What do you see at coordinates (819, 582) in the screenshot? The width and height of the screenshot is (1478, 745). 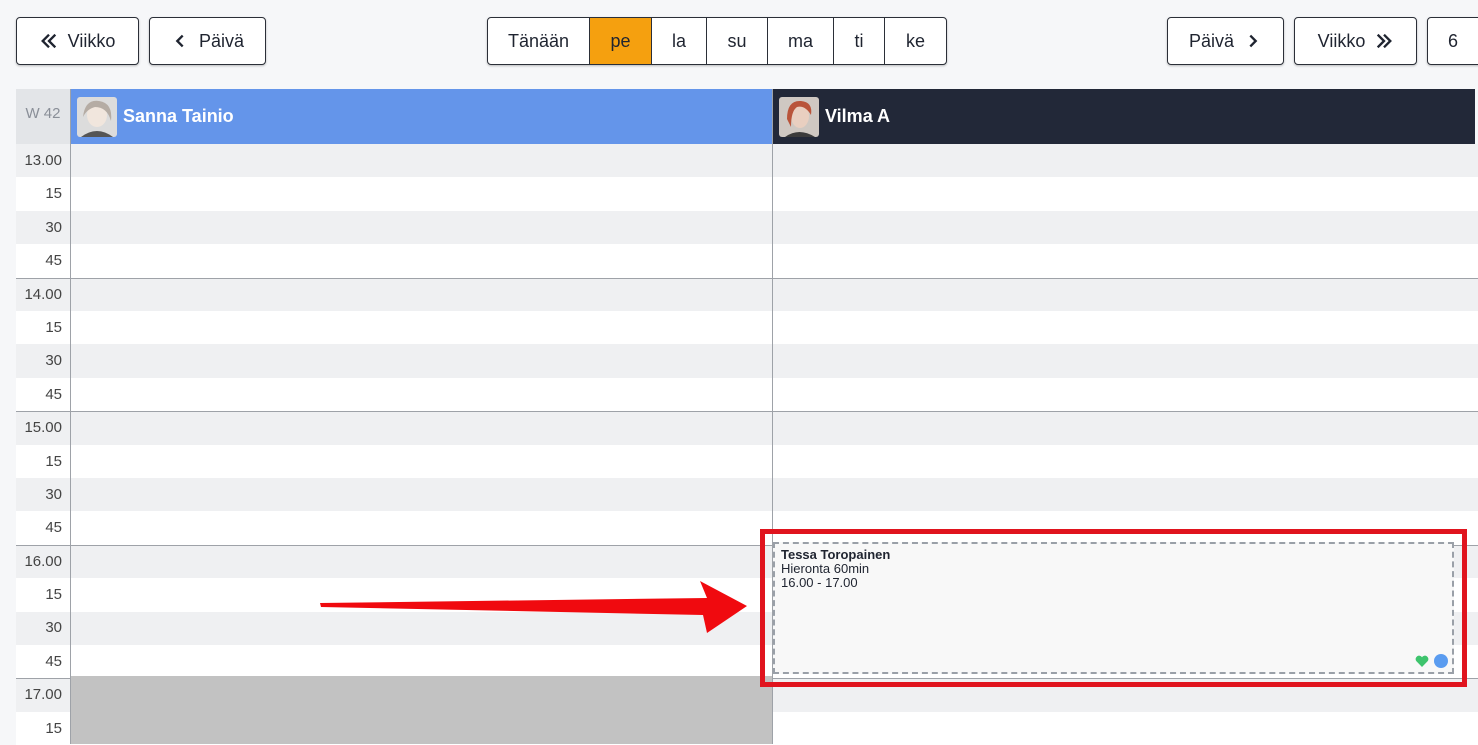 I see `booking-time: 16.00 - 17.00` at bounding box center [819, 582].